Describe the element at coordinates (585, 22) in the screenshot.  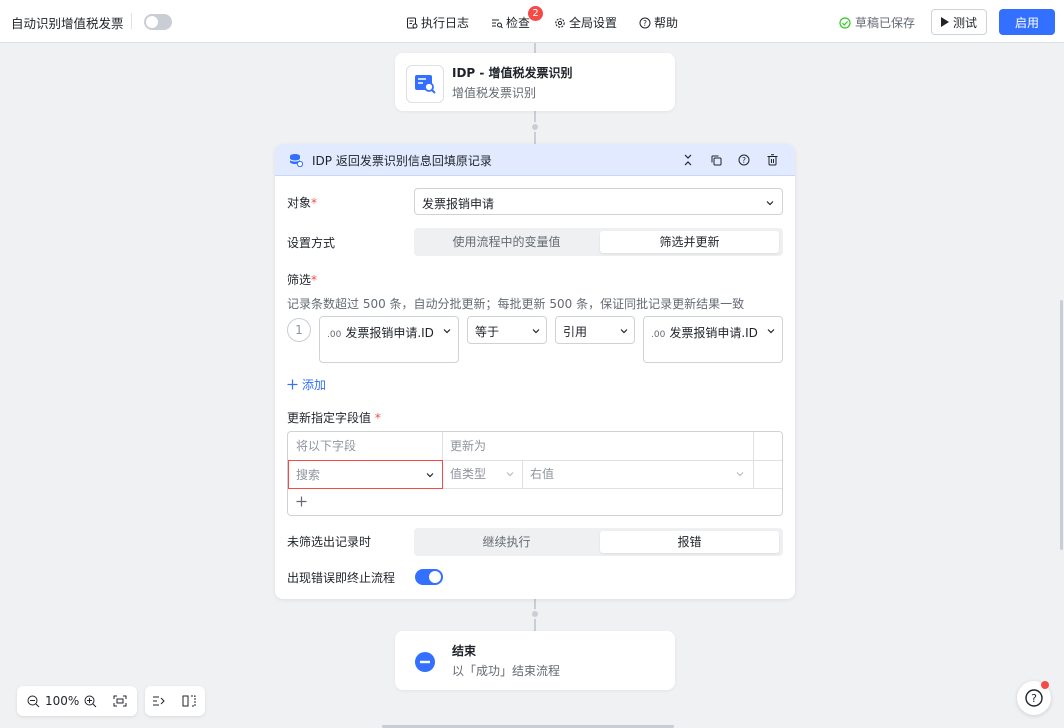
I see `global-settings-button: 全局设置` at that location.